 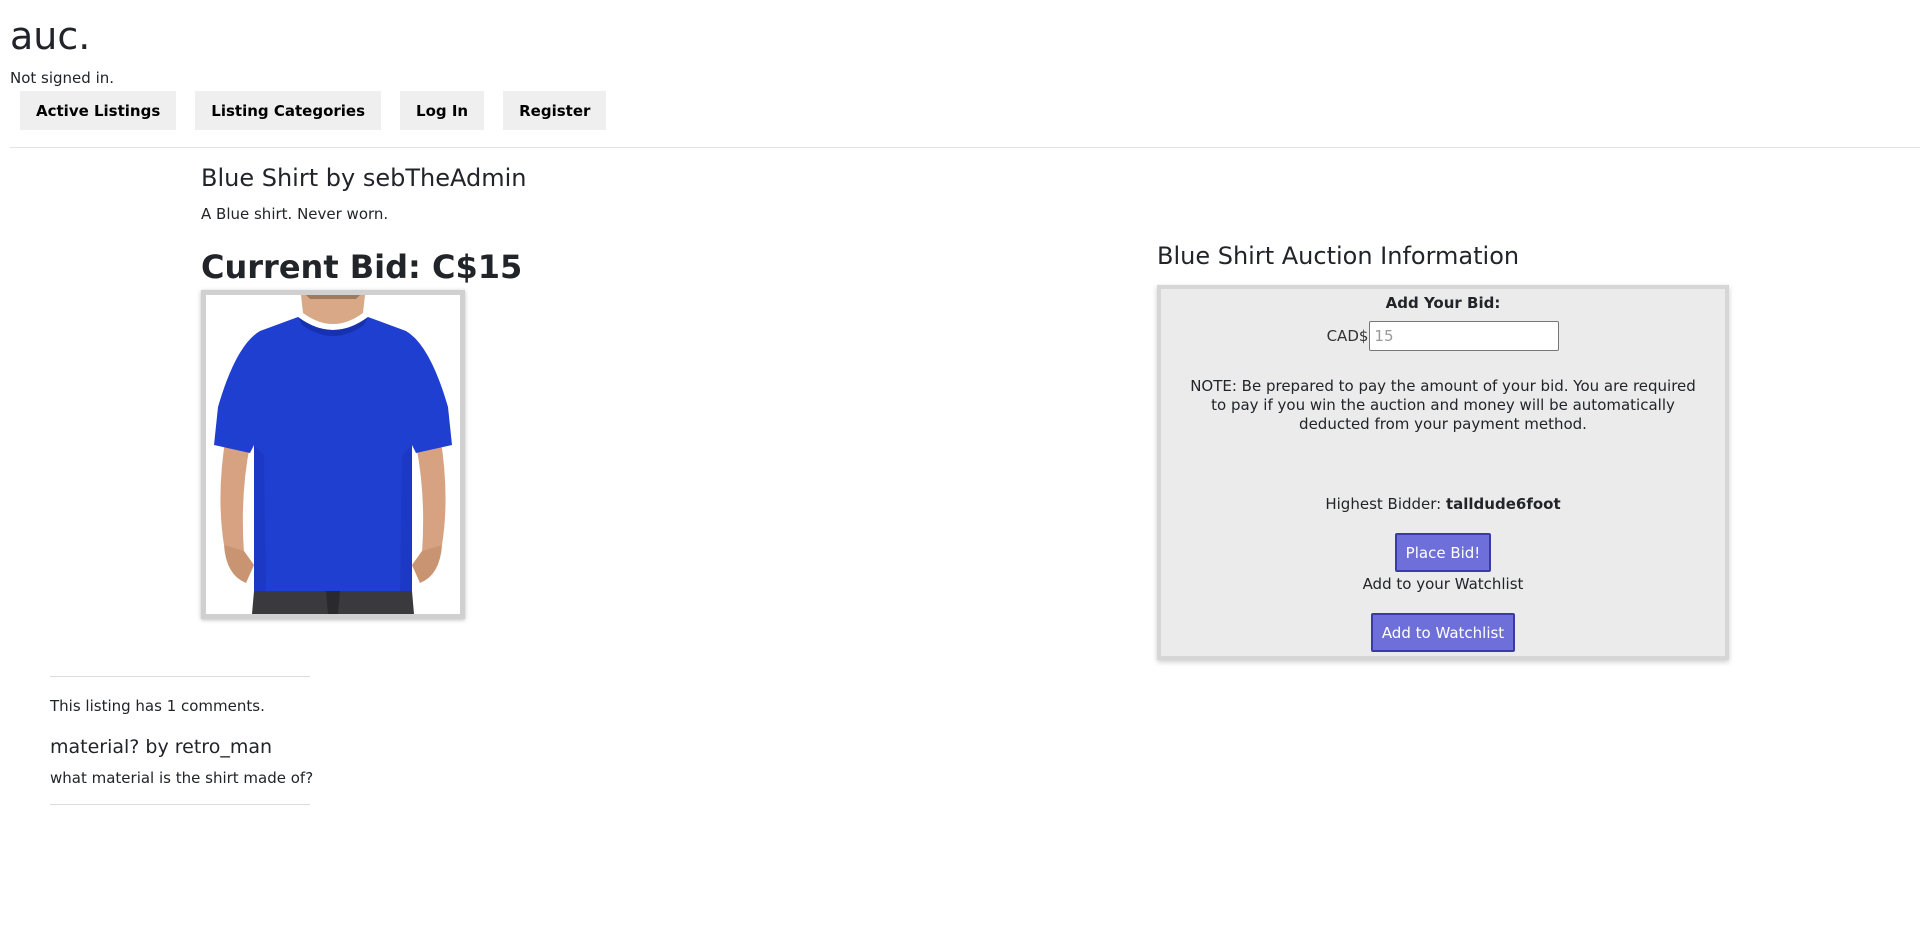 What do you see at coordinates (161, 747) in the screenshot?
I see `comment-title: material? by retro_man` at bounding box center [161, 747].